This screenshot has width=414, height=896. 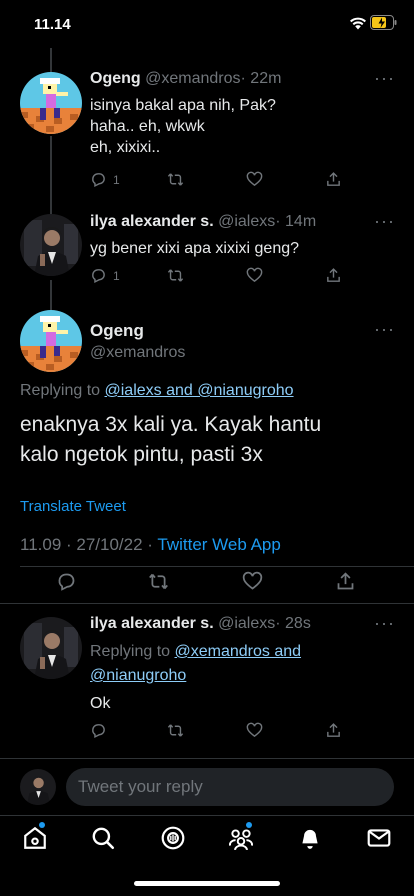 I want to click on communities-icon, so click(x=241, y=840).